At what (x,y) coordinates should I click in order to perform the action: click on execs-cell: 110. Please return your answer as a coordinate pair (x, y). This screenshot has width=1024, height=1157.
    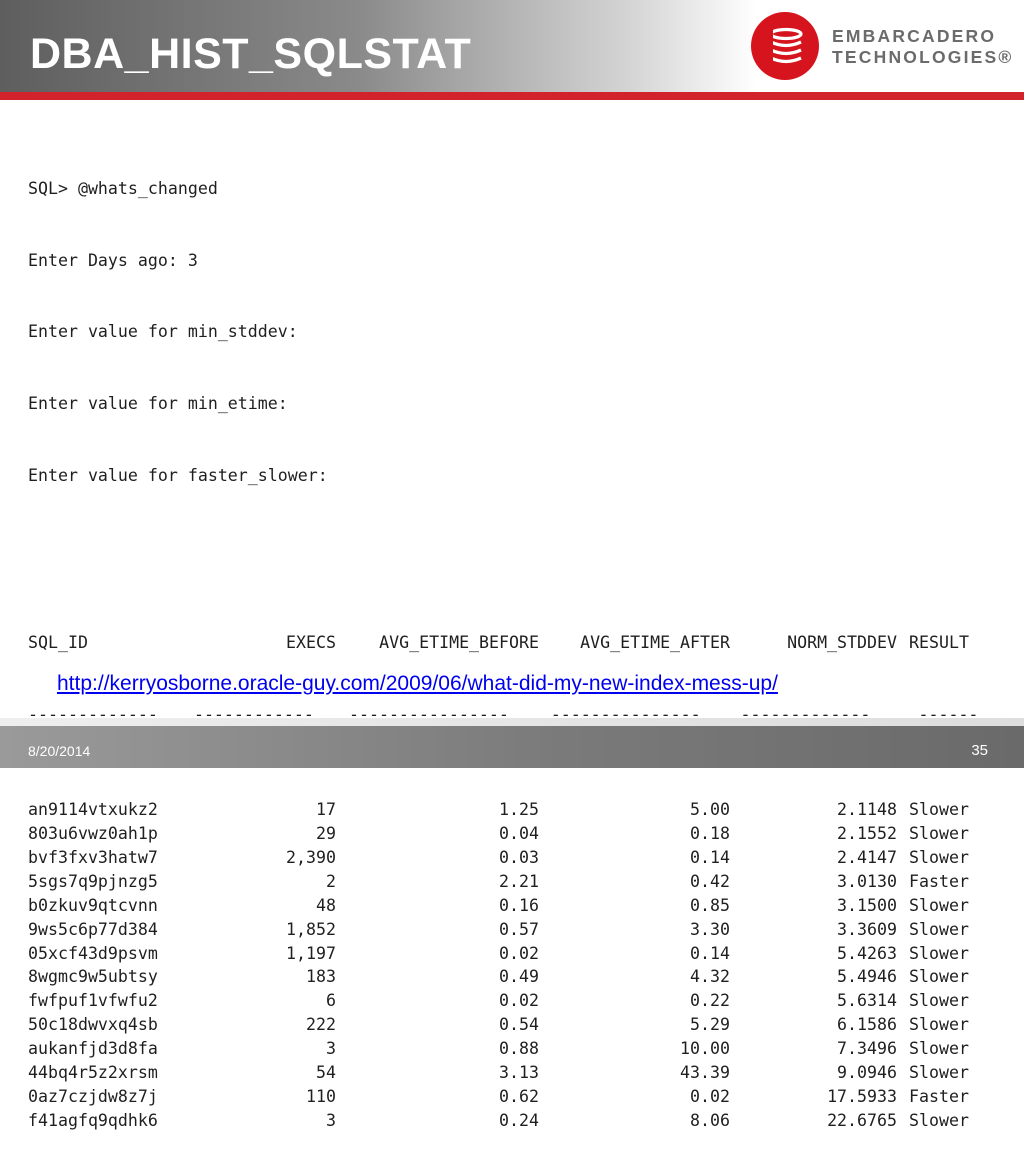
    Looking at the image, I should click on (321, 1096).